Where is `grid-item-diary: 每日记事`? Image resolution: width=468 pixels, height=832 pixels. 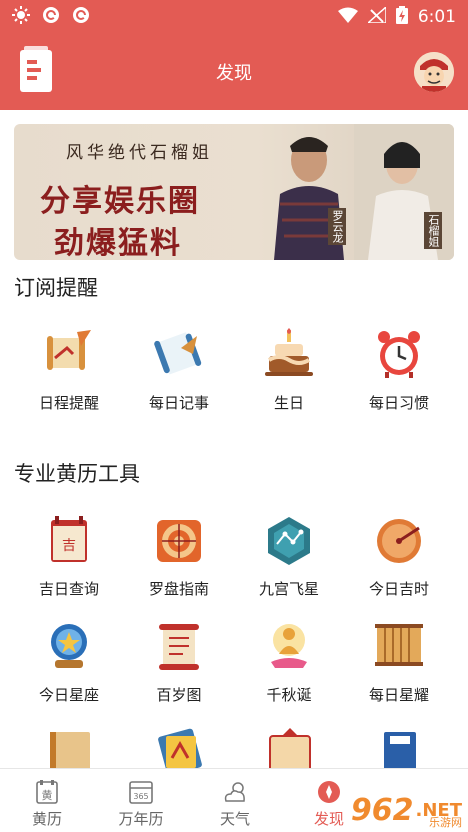
grid-item-diary: 每日记事 is located at coordinates (179, 370).